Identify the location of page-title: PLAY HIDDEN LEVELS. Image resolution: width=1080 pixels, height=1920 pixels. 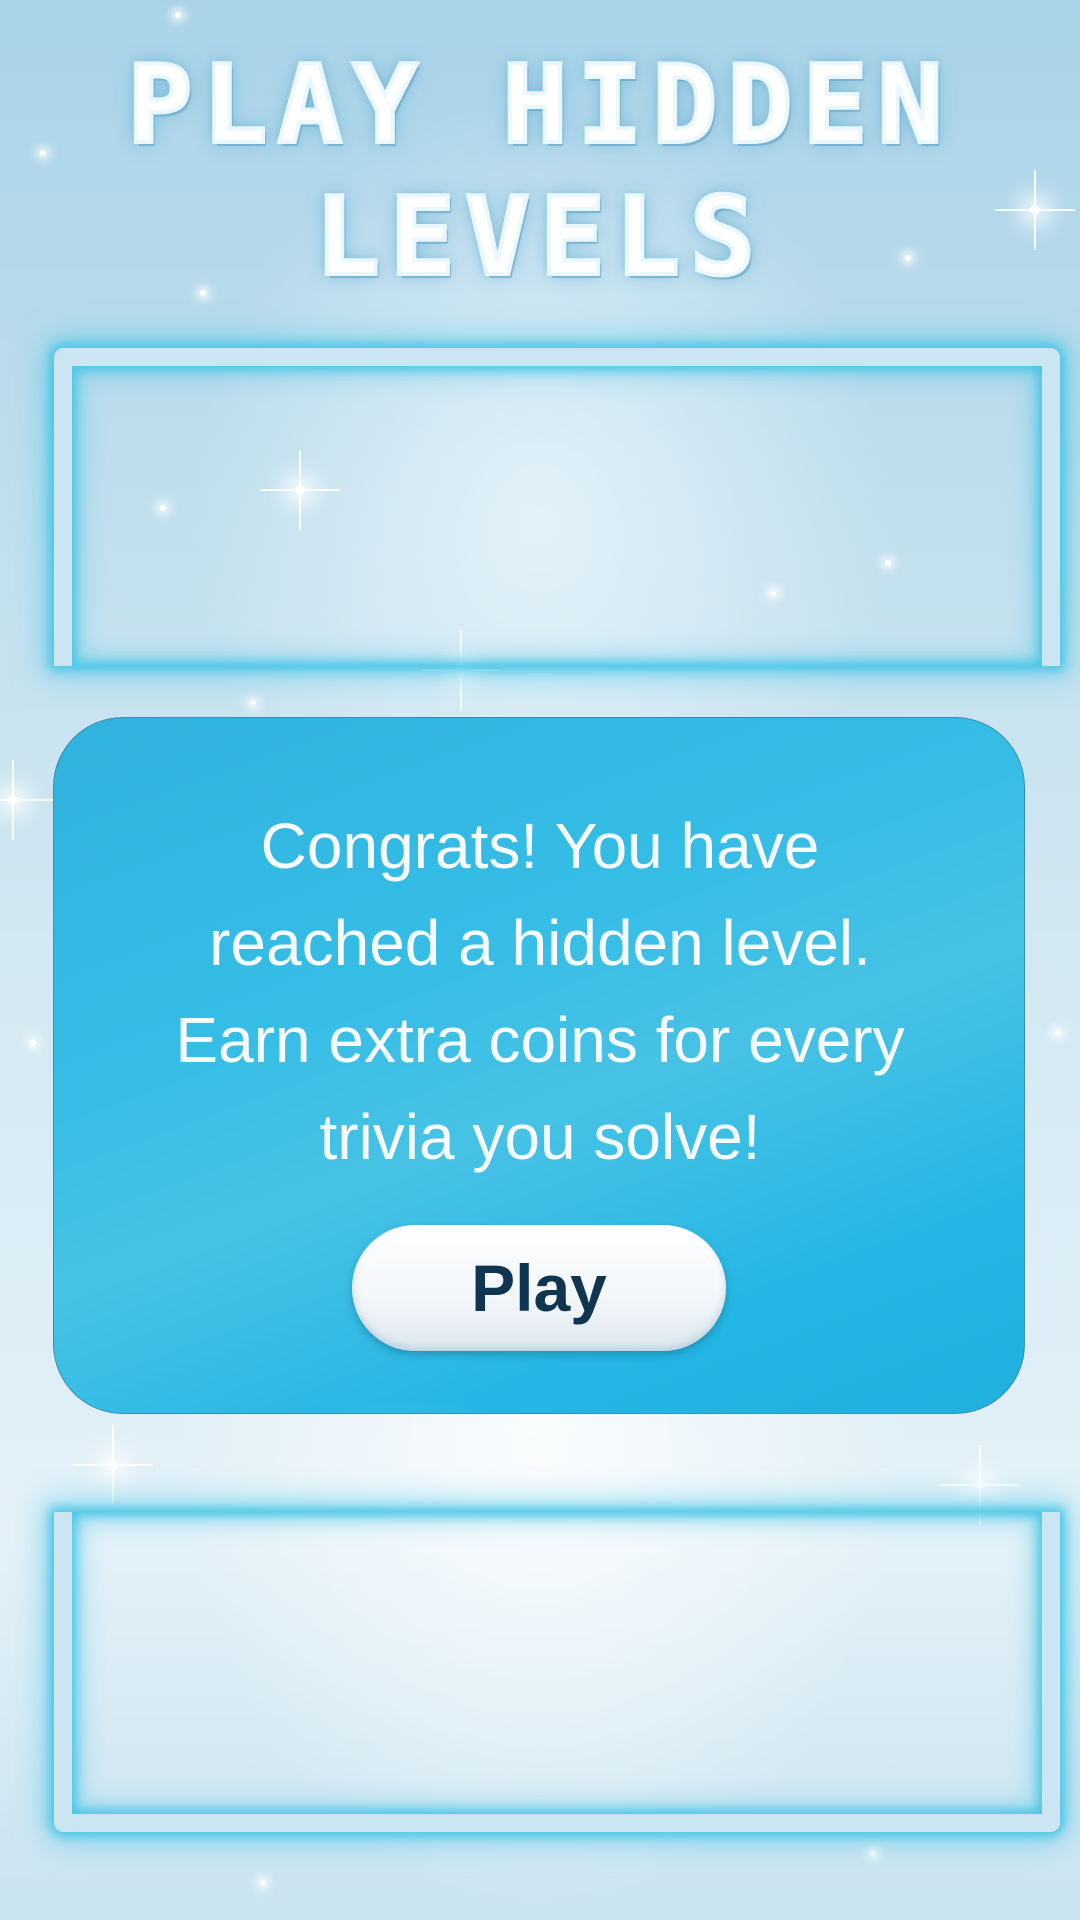
(539, 171).